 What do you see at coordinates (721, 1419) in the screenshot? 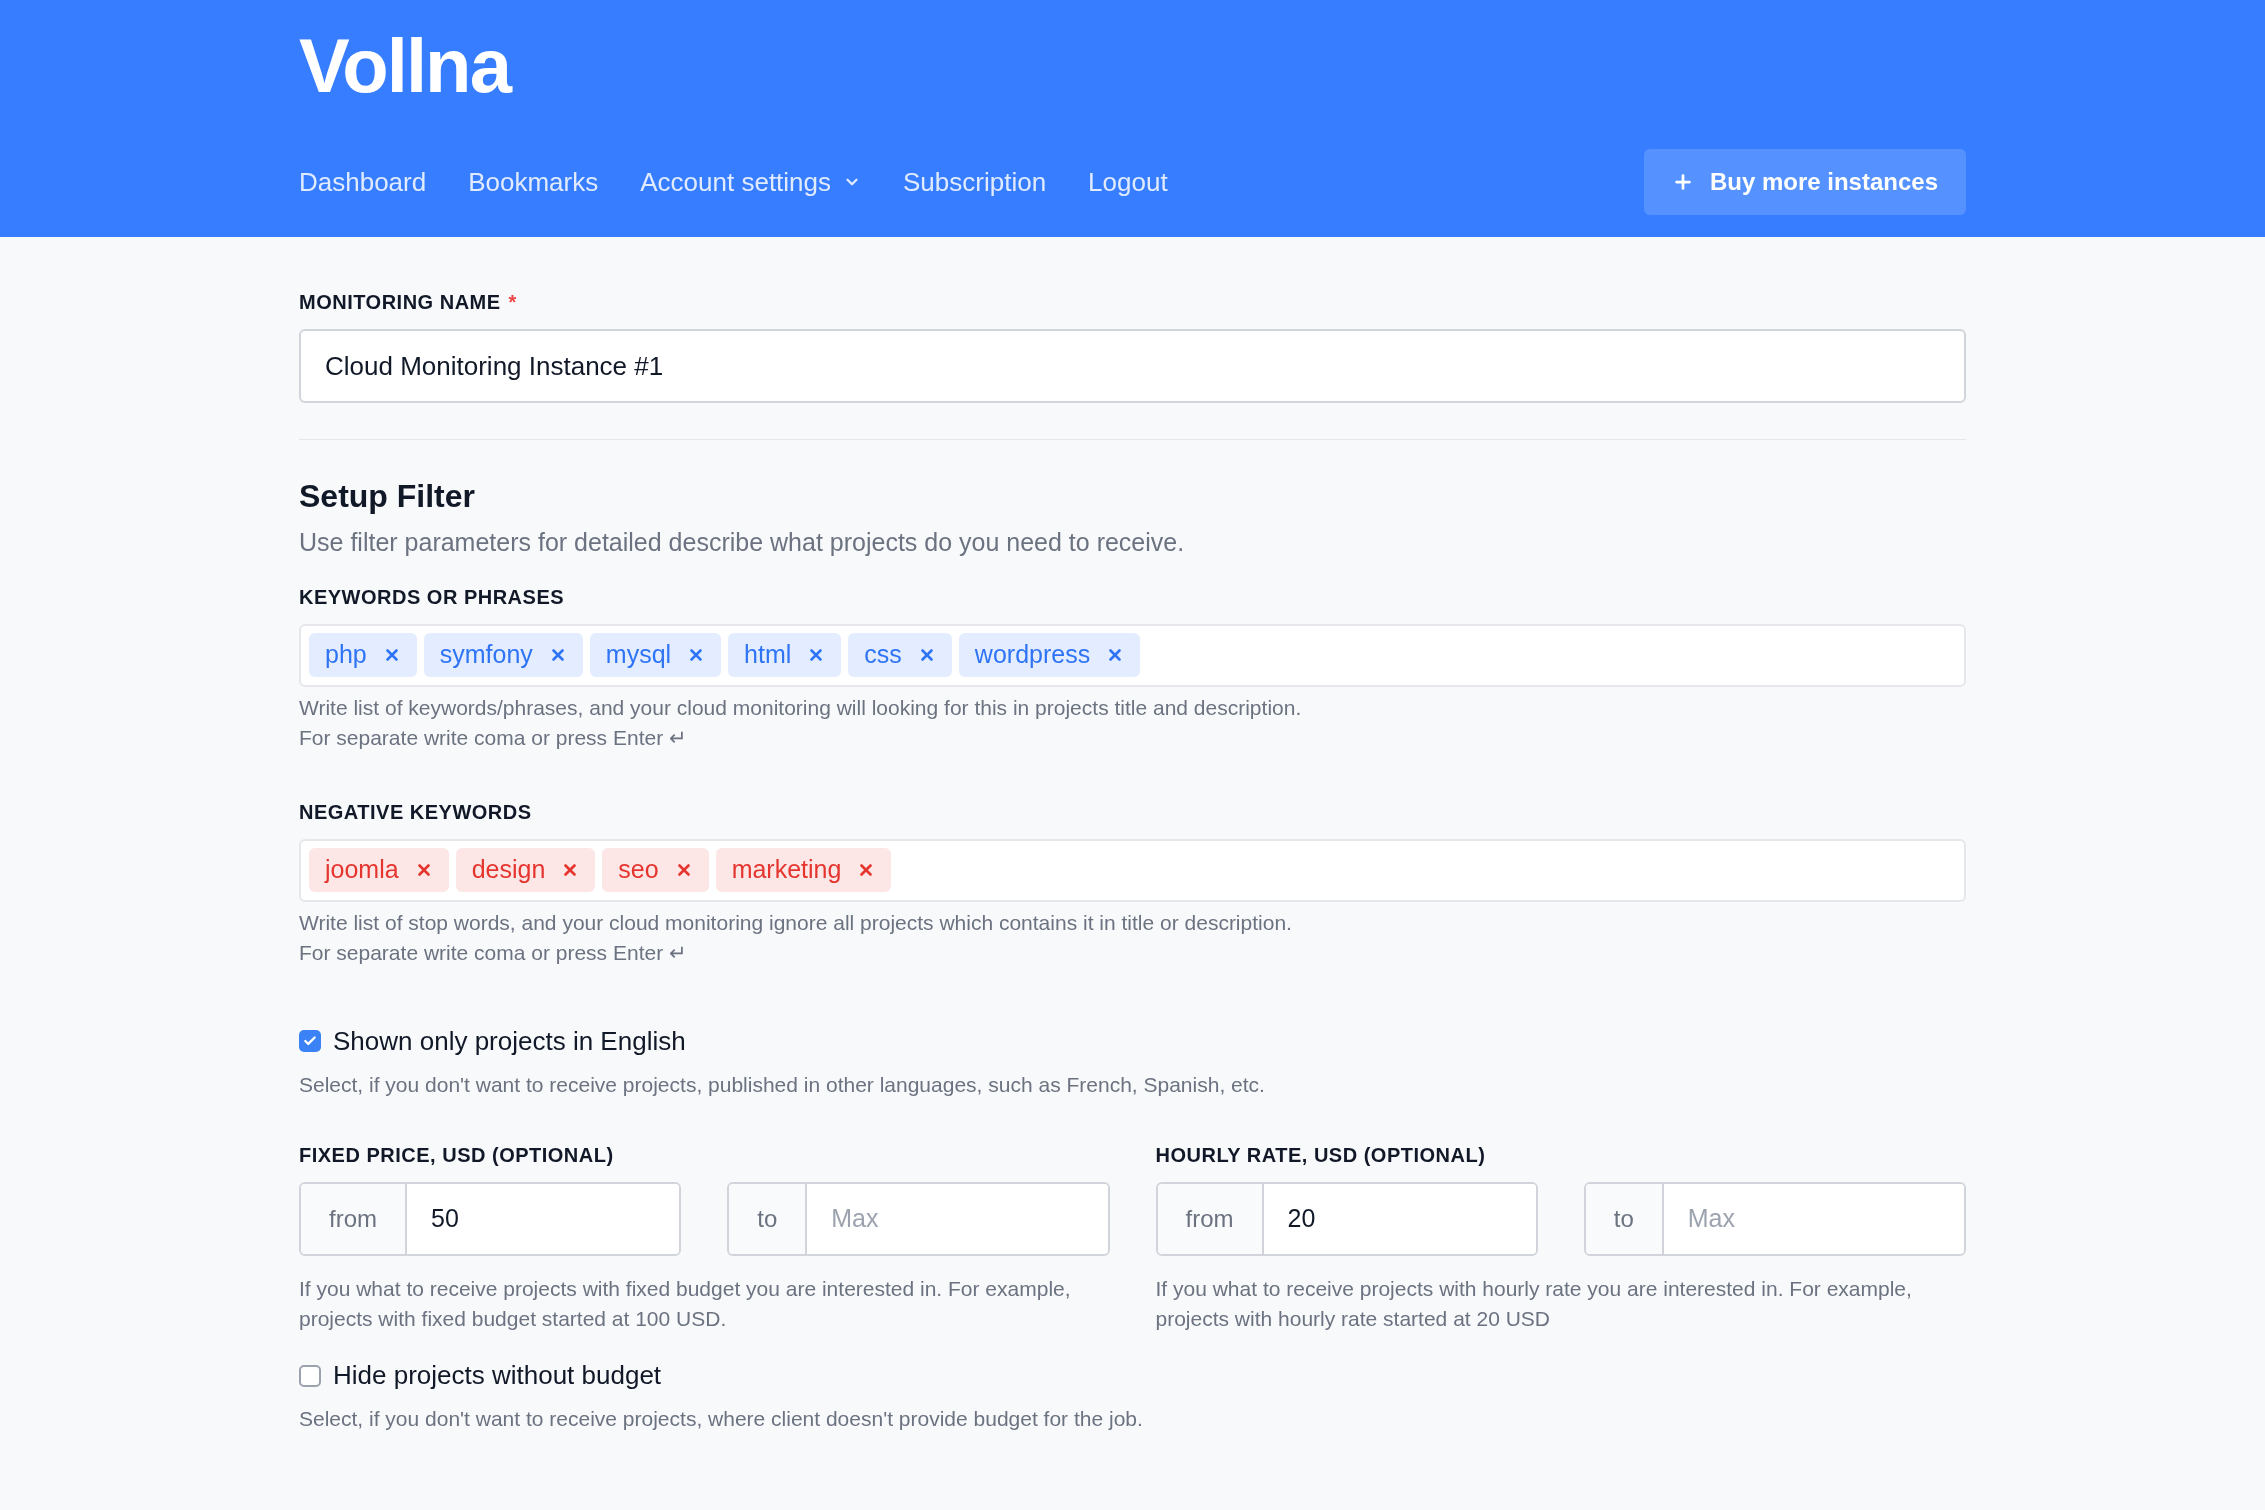
I see `help-text: Select, if you don't want to receive projects, where client doesn't provide budget for the job.` at bounding box center [721, 1419].